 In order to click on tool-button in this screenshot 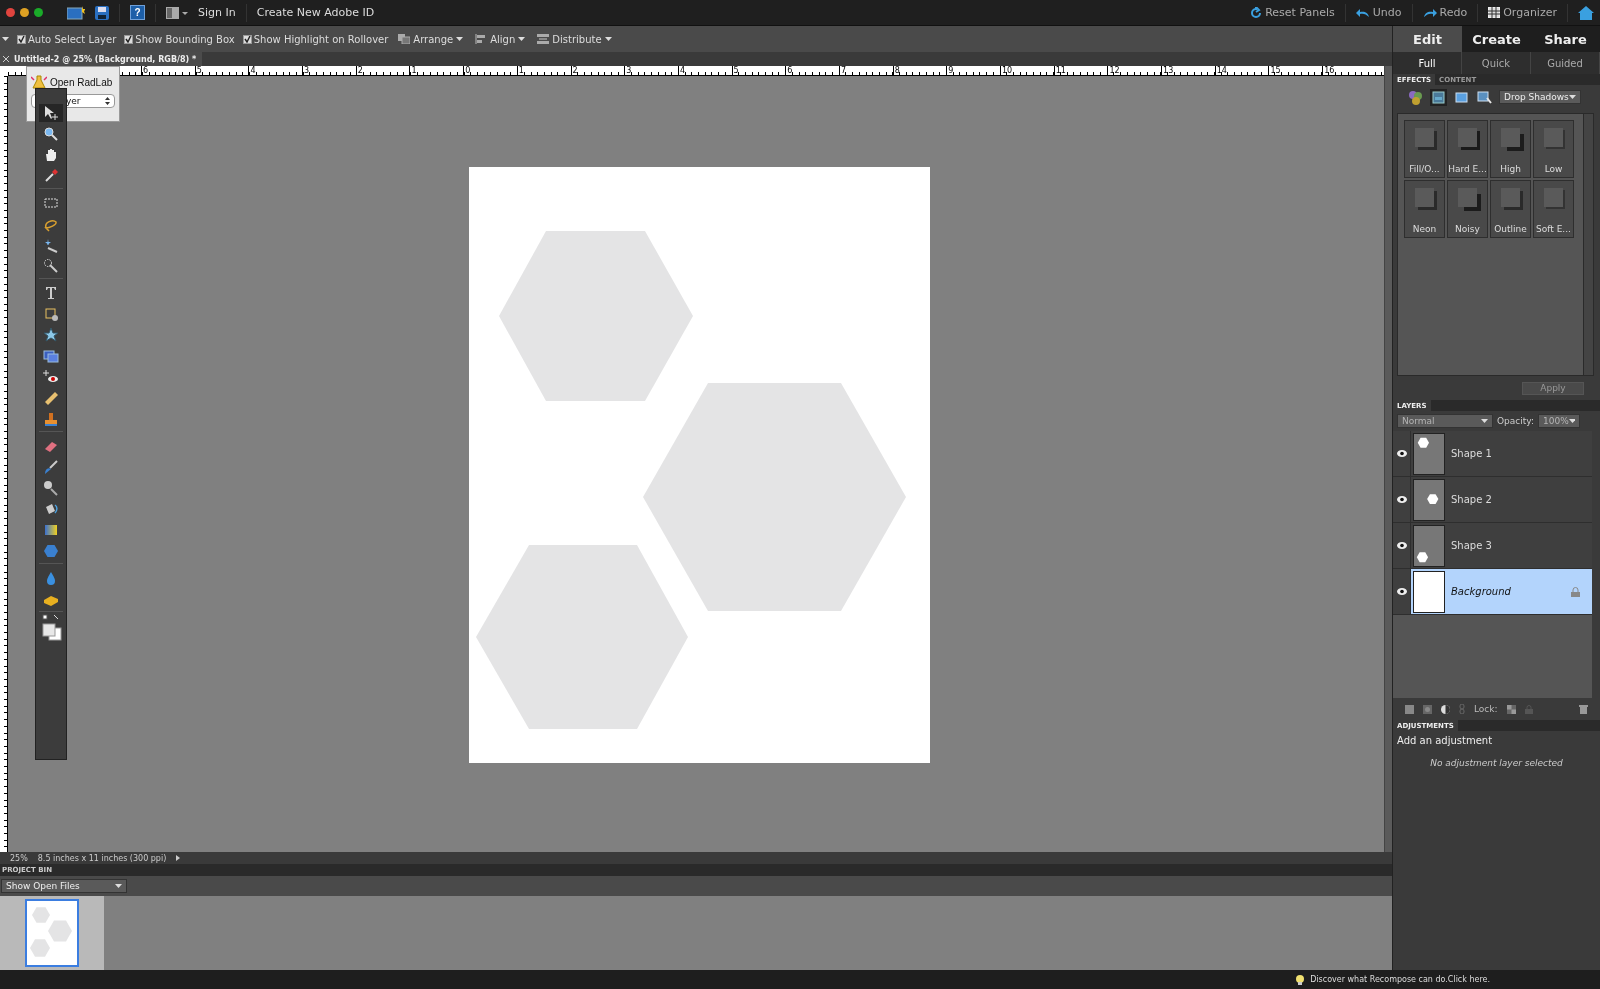, I will do `click(51, 113)`.